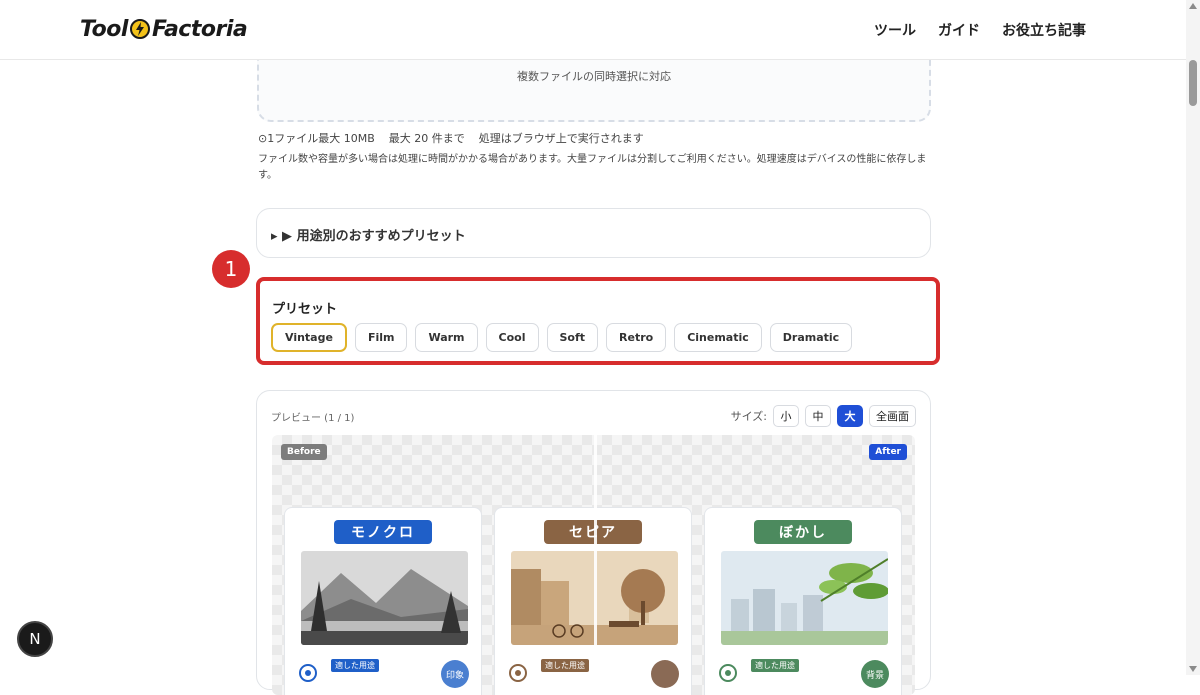 The width and height of the screenshot is (1200, 695). What do you see at coordinates (1193, 6) in the screenshot?
I see `scroll-up-icon` at bounding box center [1193, 6].